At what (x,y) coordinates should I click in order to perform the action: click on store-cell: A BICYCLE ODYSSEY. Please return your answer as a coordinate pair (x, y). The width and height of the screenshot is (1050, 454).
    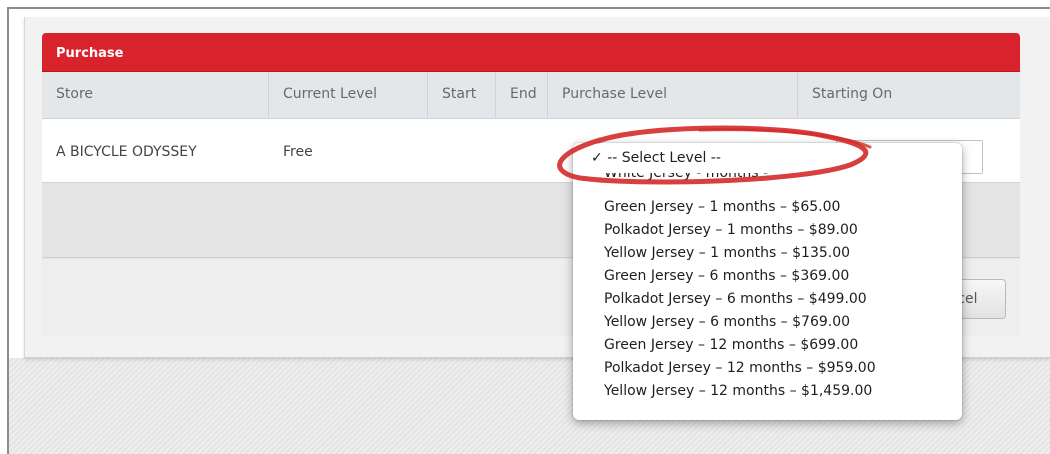
    Looking at the image, I should click on (126, 152).